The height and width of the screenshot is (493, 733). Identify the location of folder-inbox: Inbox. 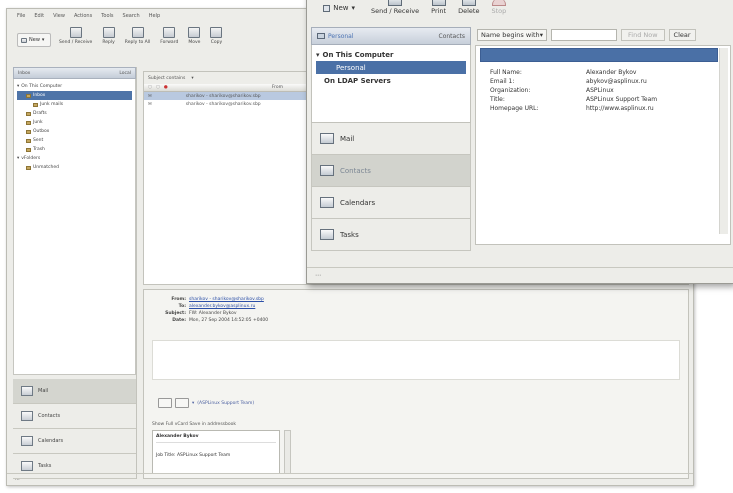
(74, 95).